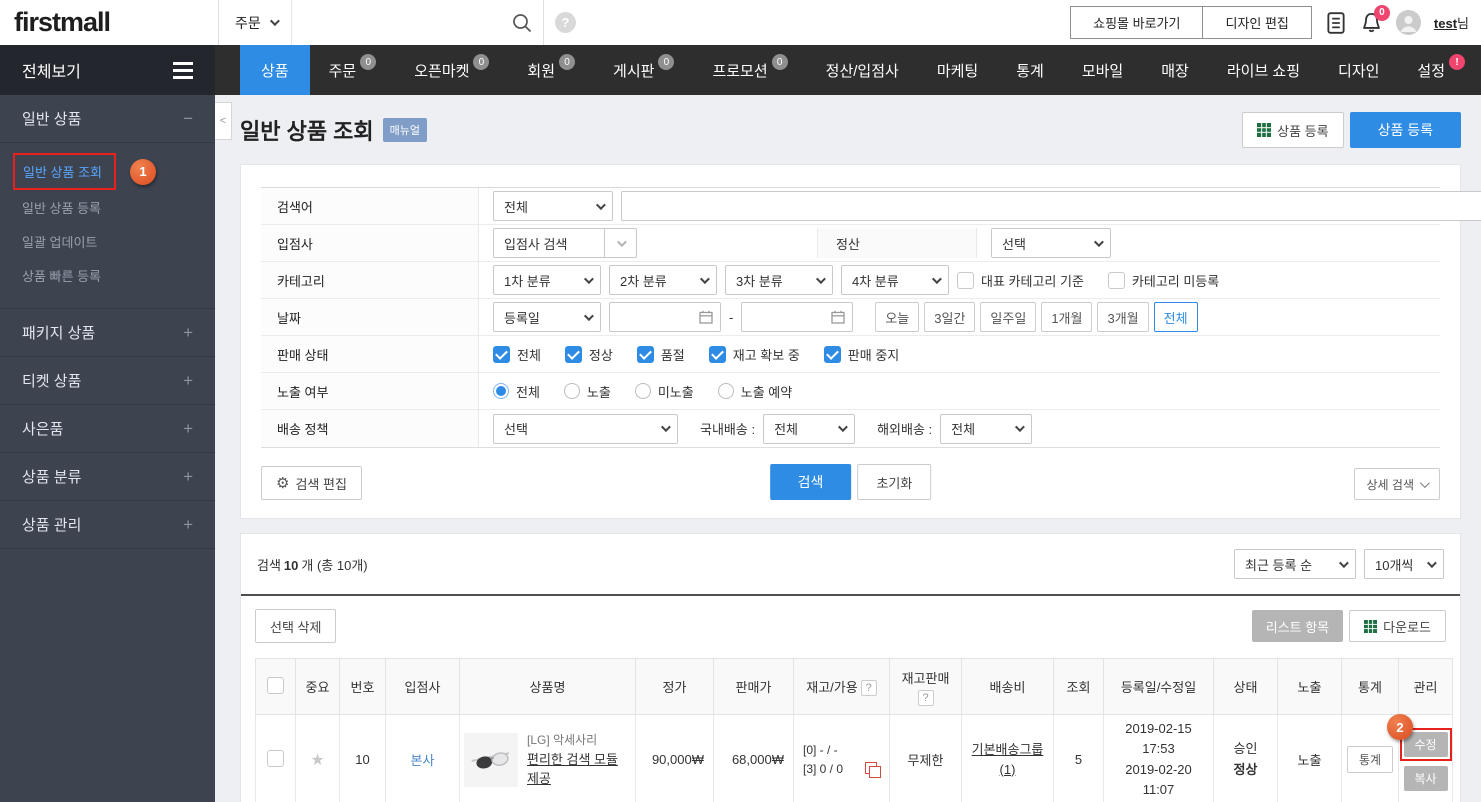 The image size is (1481, 802). I want to click on nav-tab-marketing: 마케팅, so click(957, 70).